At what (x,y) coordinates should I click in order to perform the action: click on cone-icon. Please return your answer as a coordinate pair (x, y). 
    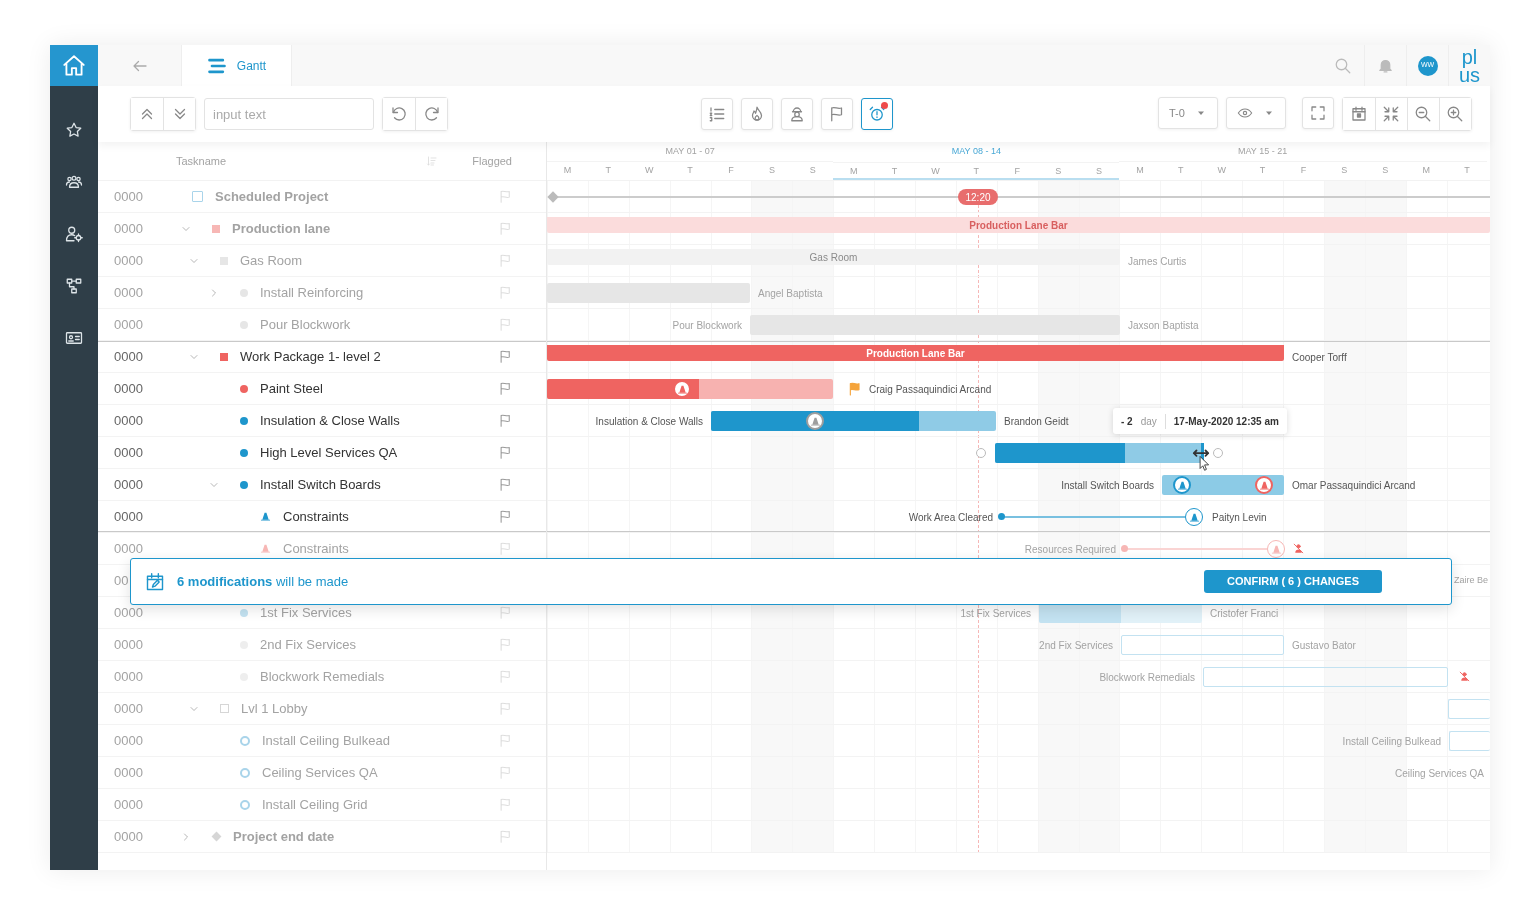
    Looking at the image, I should click on (1264, 485).